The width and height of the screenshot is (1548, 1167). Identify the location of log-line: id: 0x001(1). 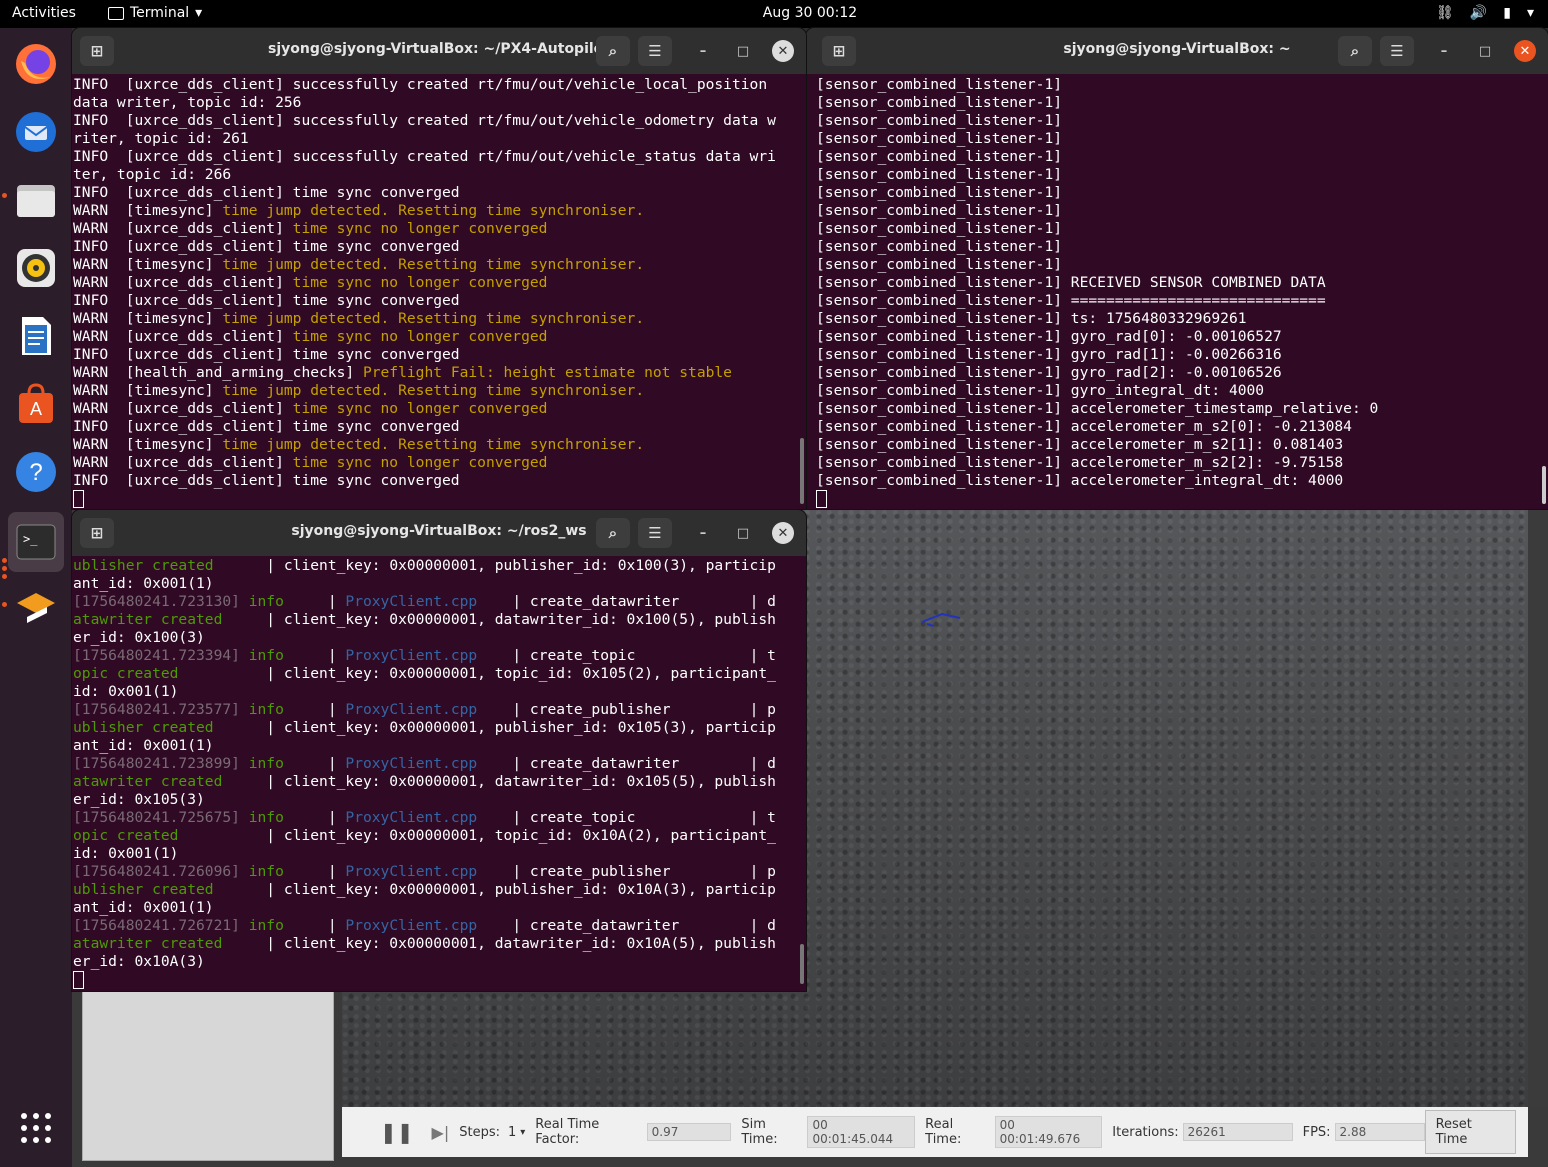
(439, 692).